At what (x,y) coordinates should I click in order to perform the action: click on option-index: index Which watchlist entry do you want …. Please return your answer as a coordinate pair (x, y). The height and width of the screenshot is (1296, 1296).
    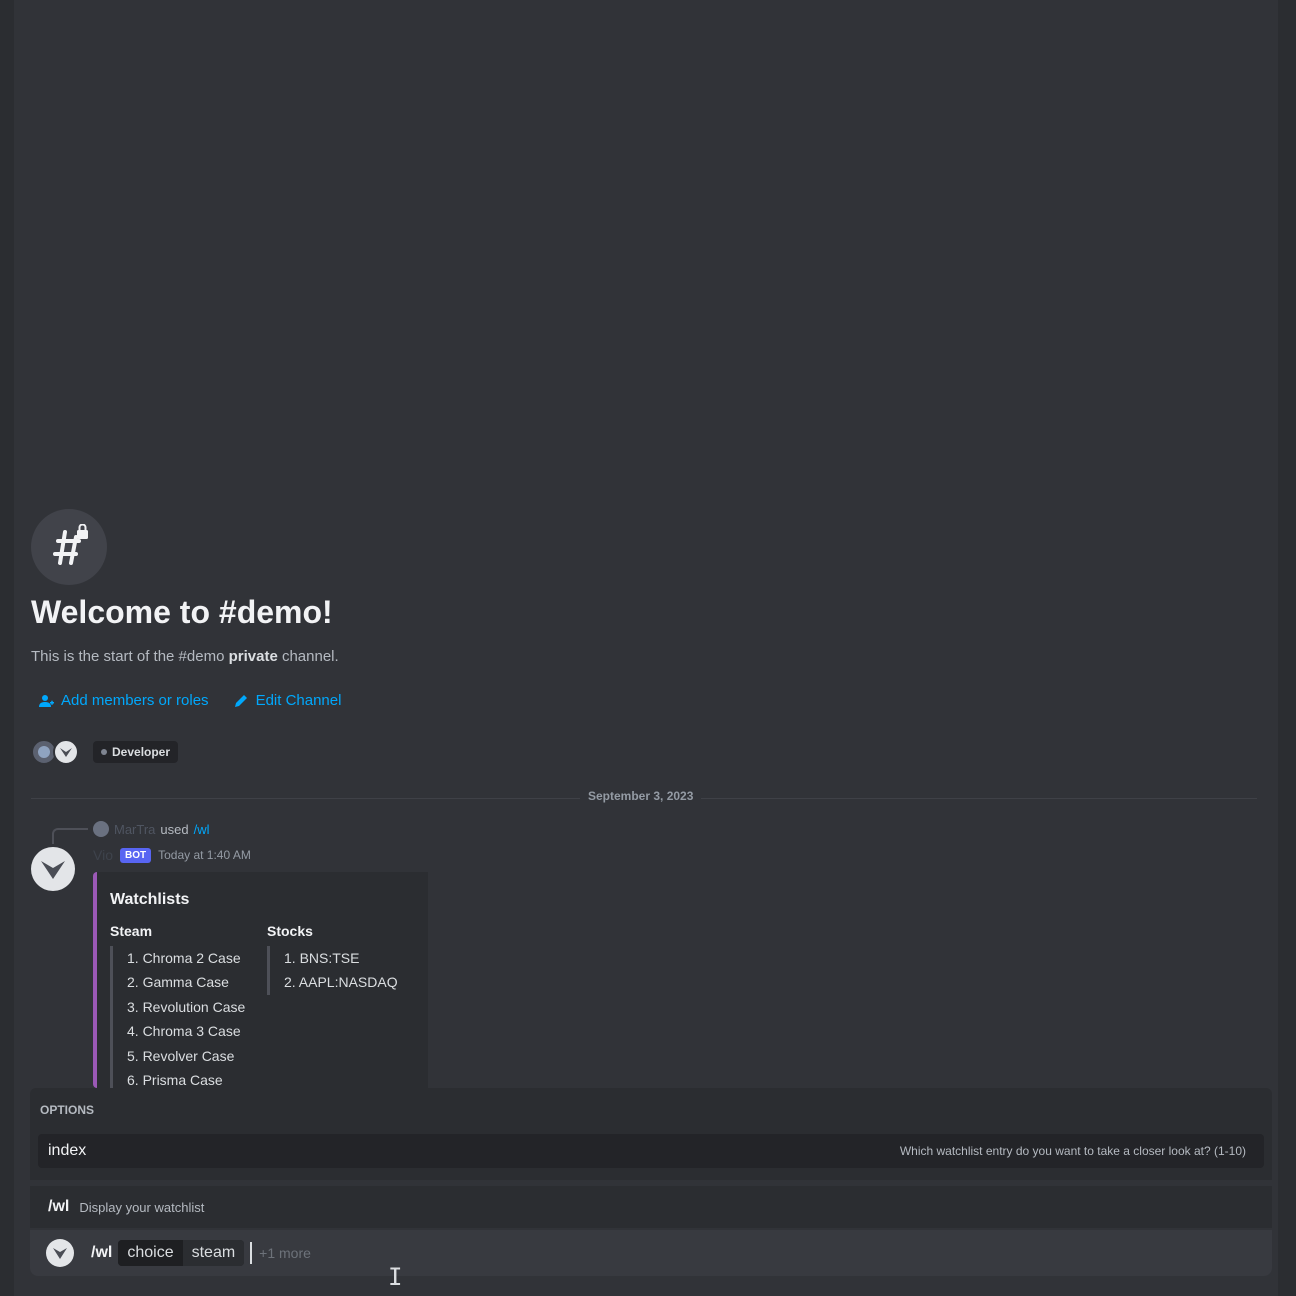
    Looking at the image, I should click on (651, 1151).